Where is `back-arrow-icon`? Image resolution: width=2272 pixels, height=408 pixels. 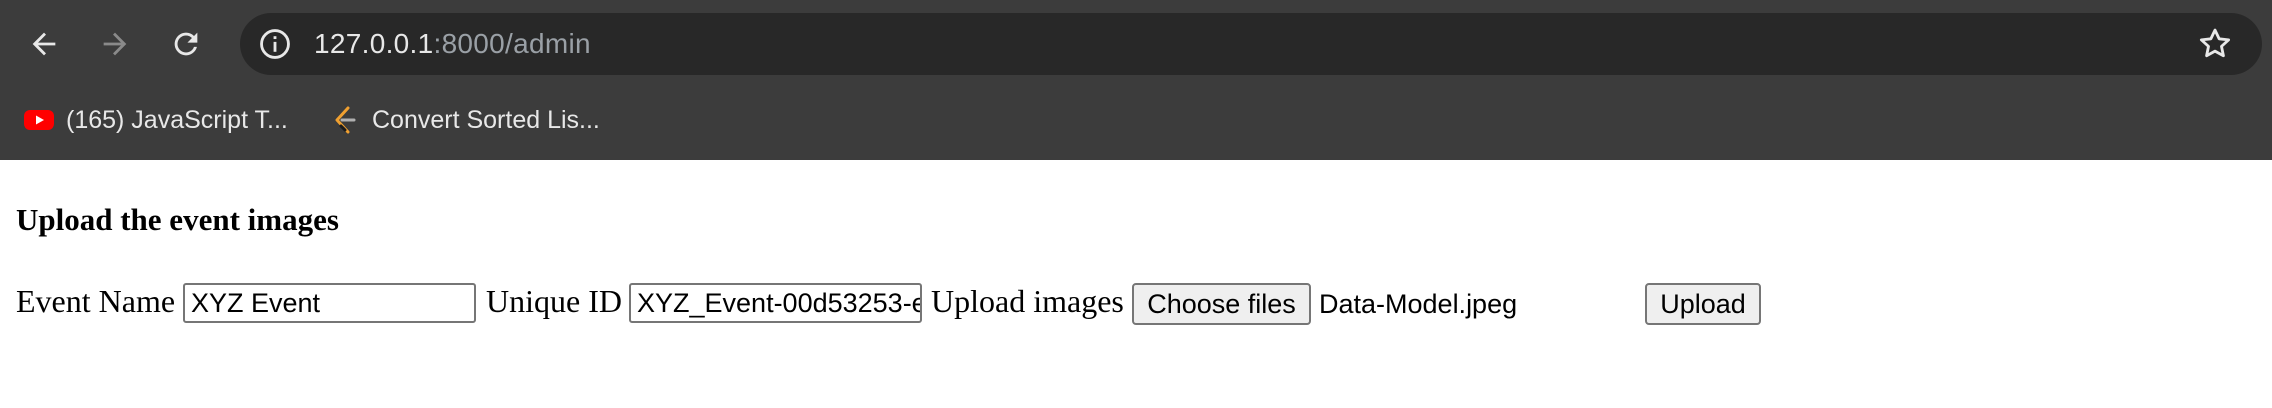
back-arrow-icon is located at coordinates (44, 44).